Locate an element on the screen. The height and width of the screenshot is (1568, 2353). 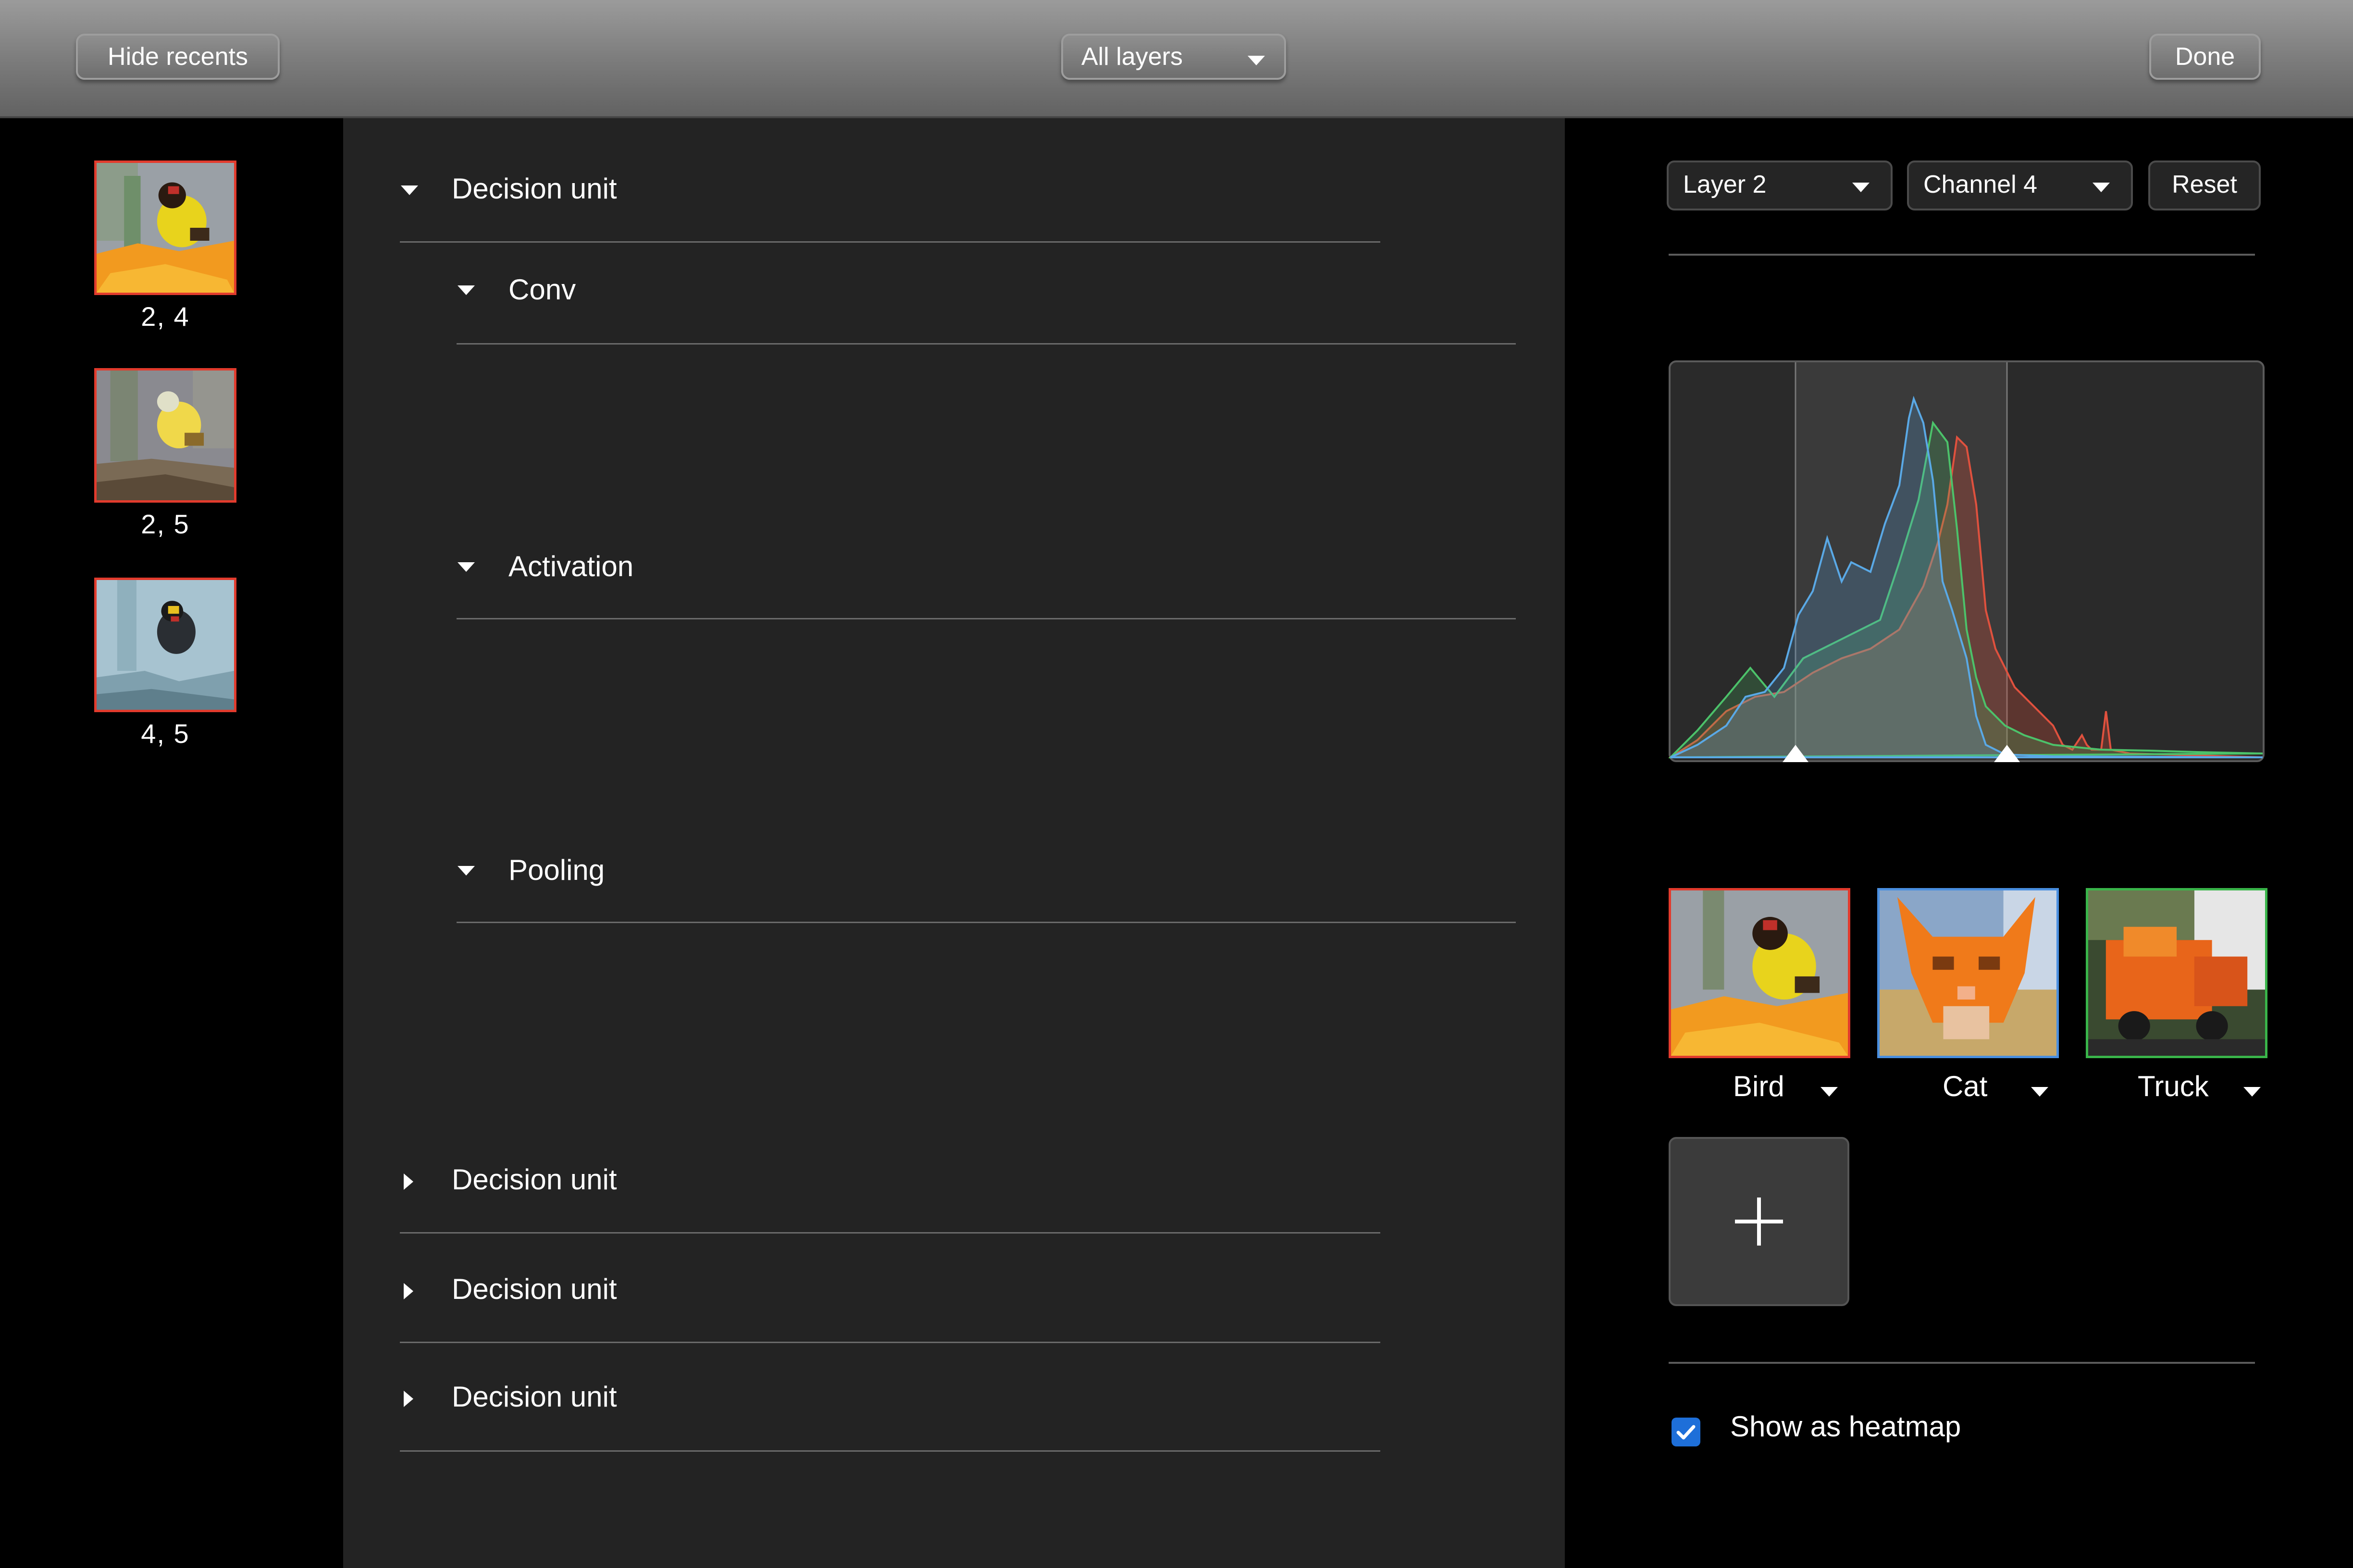
channel-select: Channel 4 is located at coordinates (2020, 185).